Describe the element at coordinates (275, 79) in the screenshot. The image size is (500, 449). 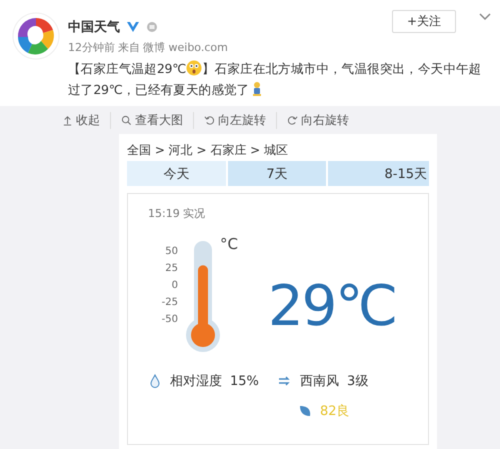
I see `post-text: 【石家庄气温超29℃ 】石家庄在北方城市中，气温很突出，今天中午超过了29℃，已经有夏天的感觉了` at that location.